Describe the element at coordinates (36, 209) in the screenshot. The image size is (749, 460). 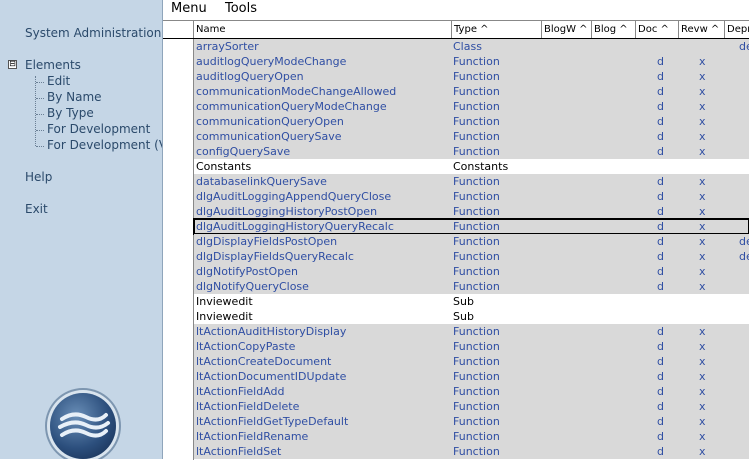
I see `nav-exit: Exit` at that location.